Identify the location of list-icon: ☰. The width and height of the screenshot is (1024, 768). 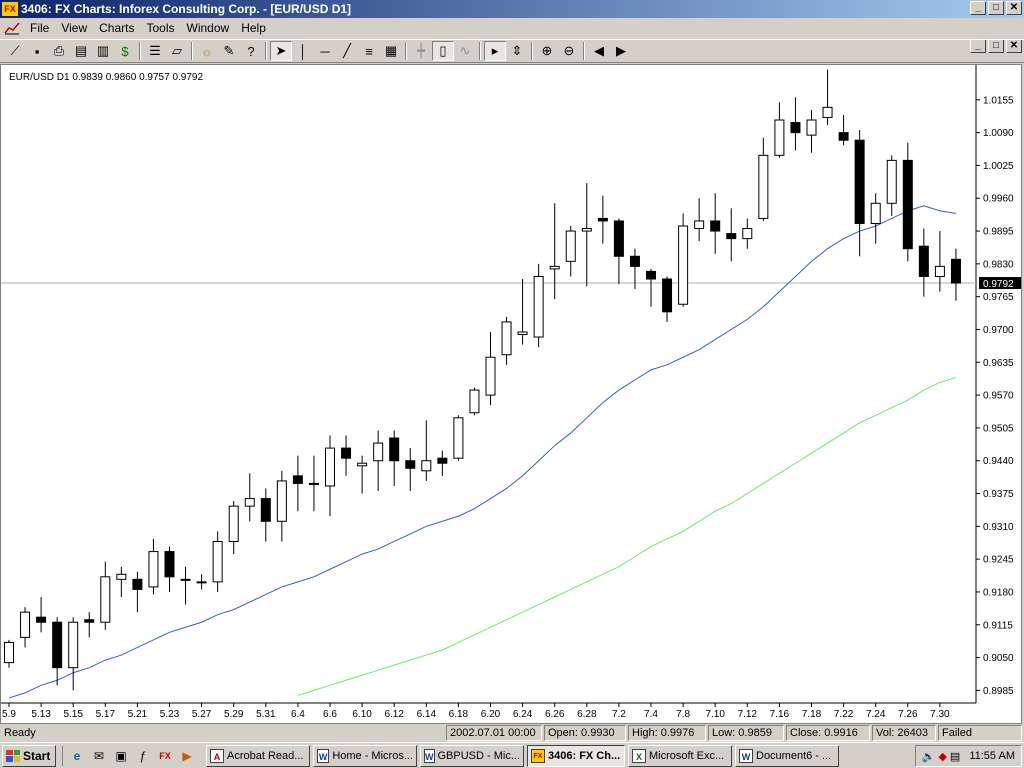
(155, 51).